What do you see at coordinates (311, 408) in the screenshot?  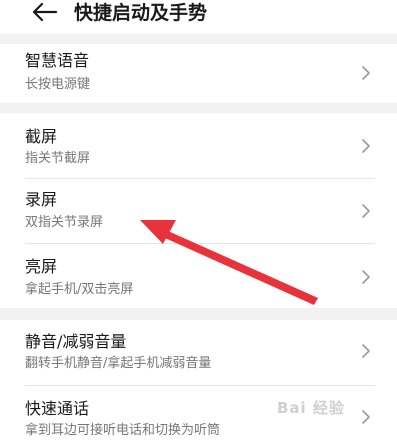 I see `watermark: Bai 经验` at bounding box center [311, 408].